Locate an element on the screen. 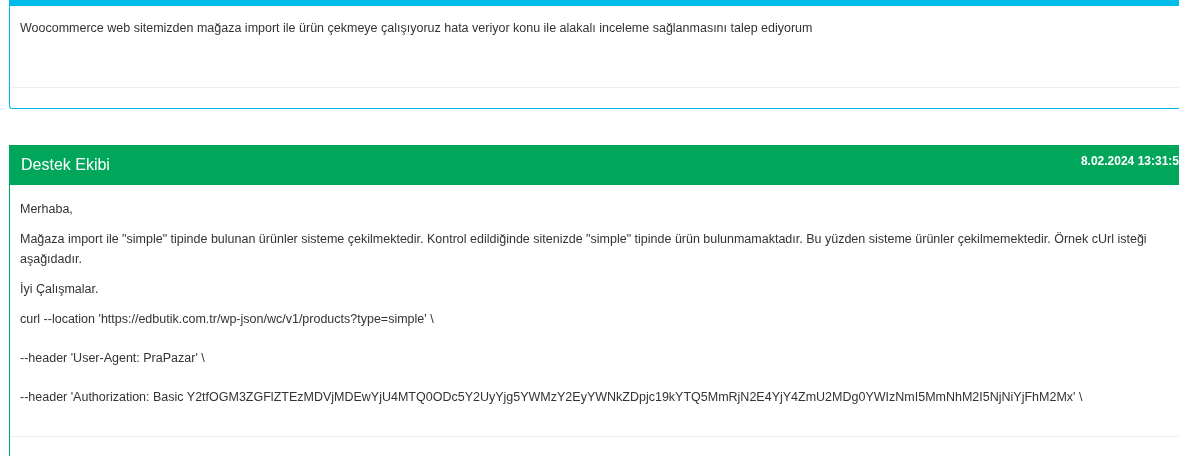 The height and width of the screenshot is (456, 1179). author-name: Destek Ekibi is located at coordinates (65, 165).